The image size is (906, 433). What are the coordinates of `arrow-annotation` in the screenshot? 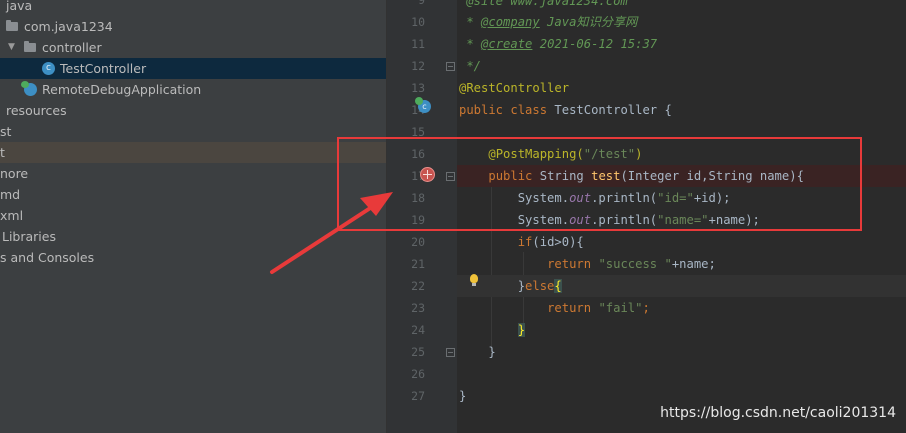 It's located at (331, 233).